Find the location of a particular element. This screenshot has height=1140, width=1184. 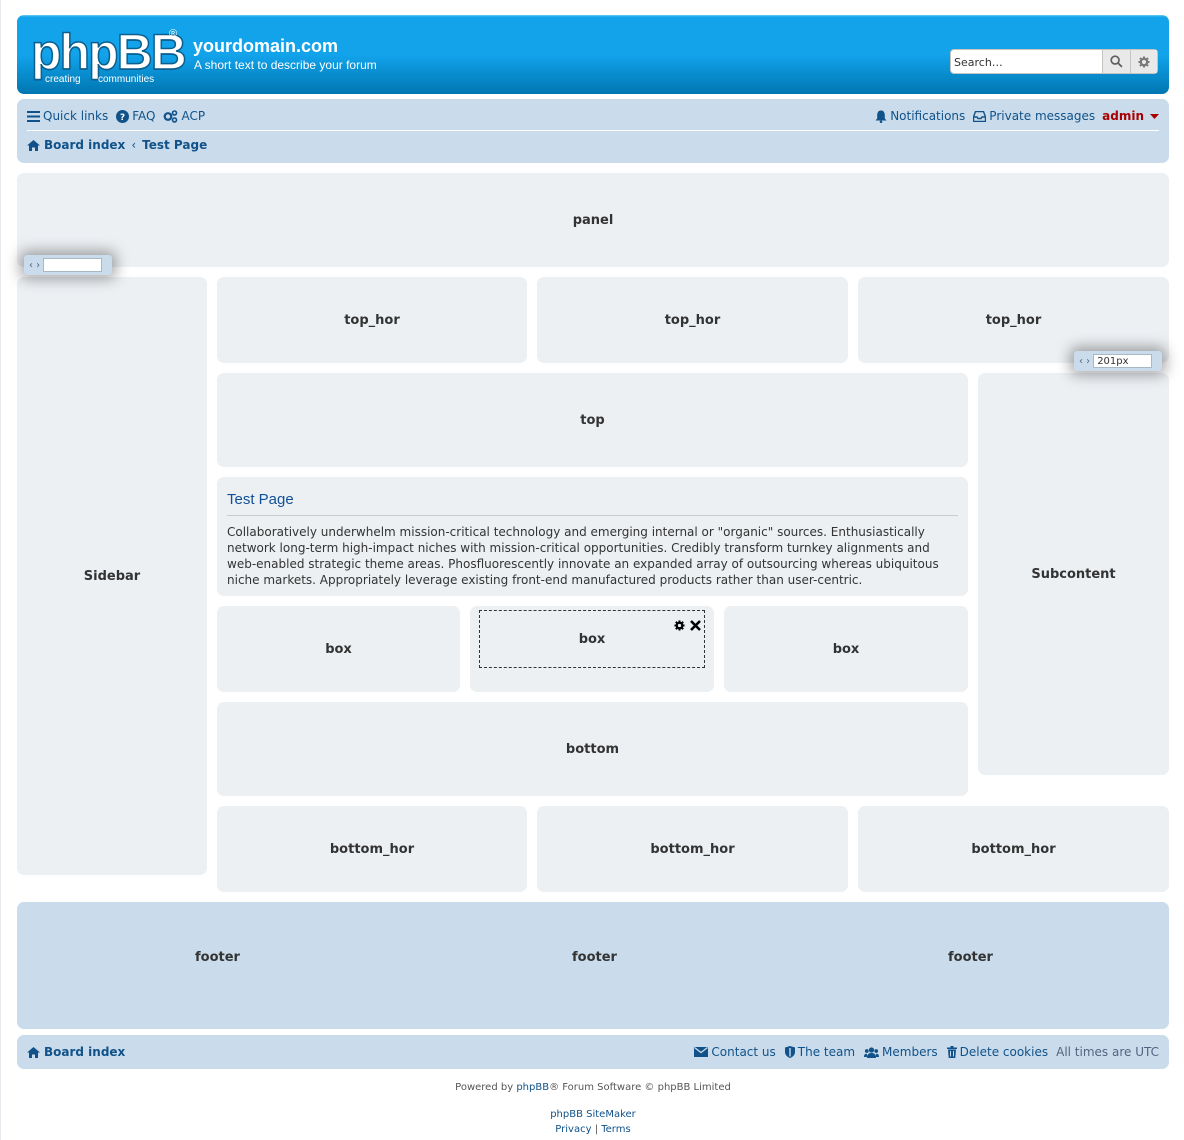

username: admin is located at coordinates (1123, 116).